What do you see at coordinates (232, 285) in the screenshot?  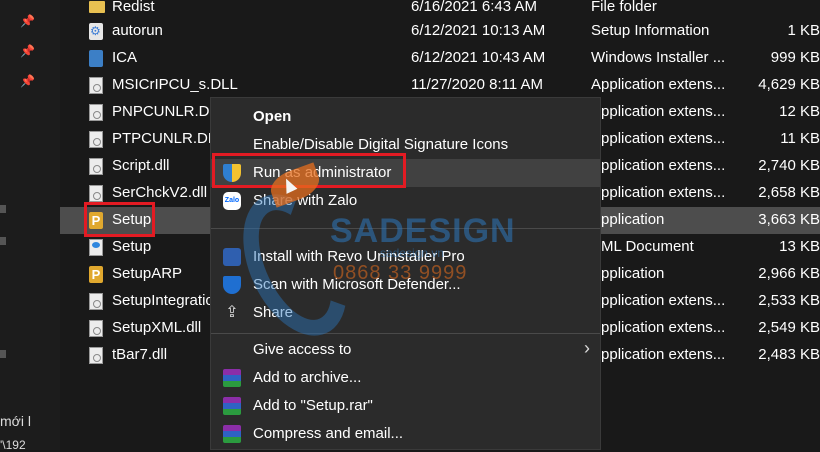 I see `defender-shield-icon` at bounding box center [232, 285].